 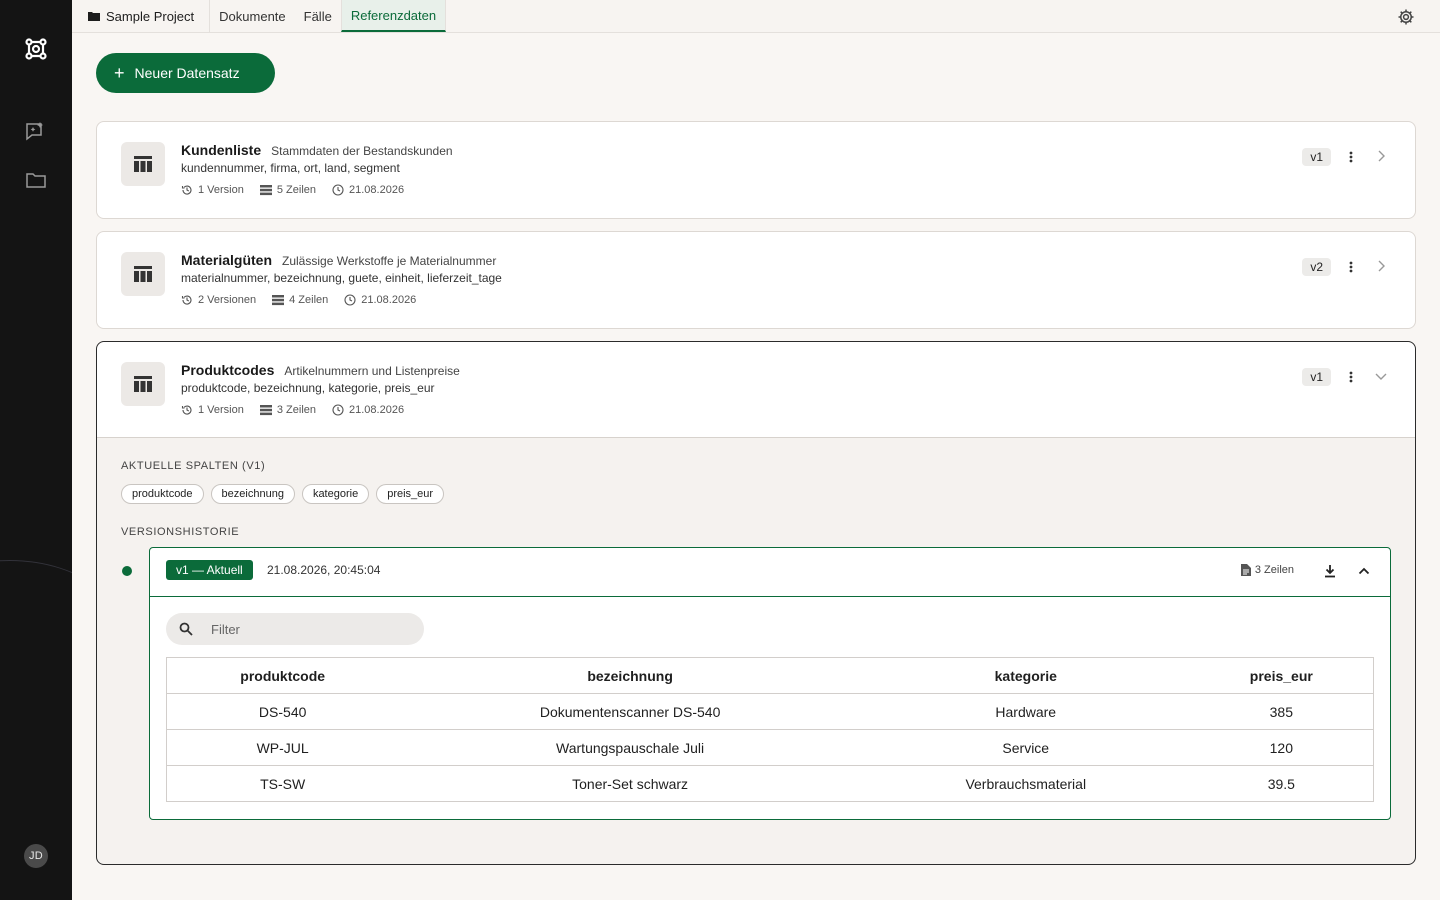 What do you see at coordinates (36, 132) in the screenshot?
I see `chat-sparkle-icon` at bounding box center [36, 132].